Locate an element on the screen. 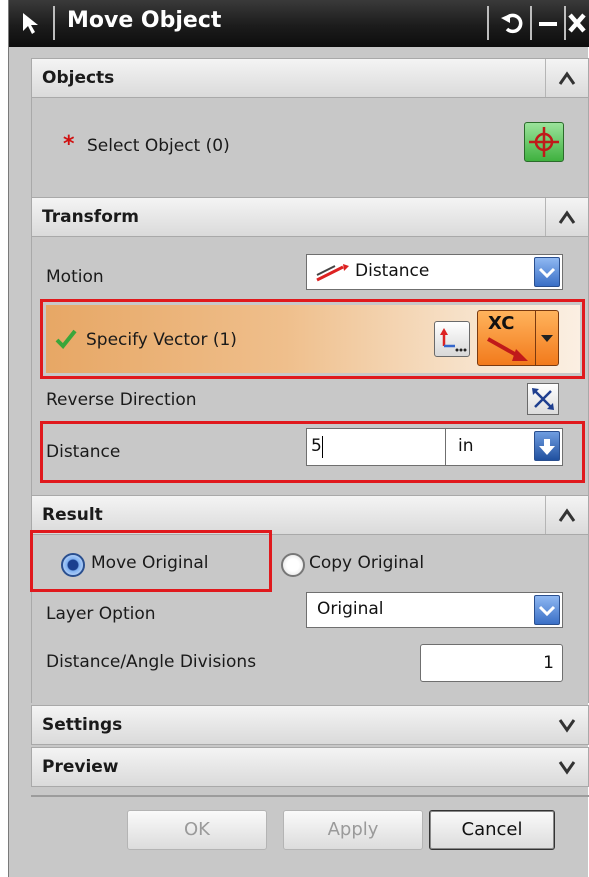 The width and height of the screenshot is (589, 877). check-icon is located at coordinates (66, 339).